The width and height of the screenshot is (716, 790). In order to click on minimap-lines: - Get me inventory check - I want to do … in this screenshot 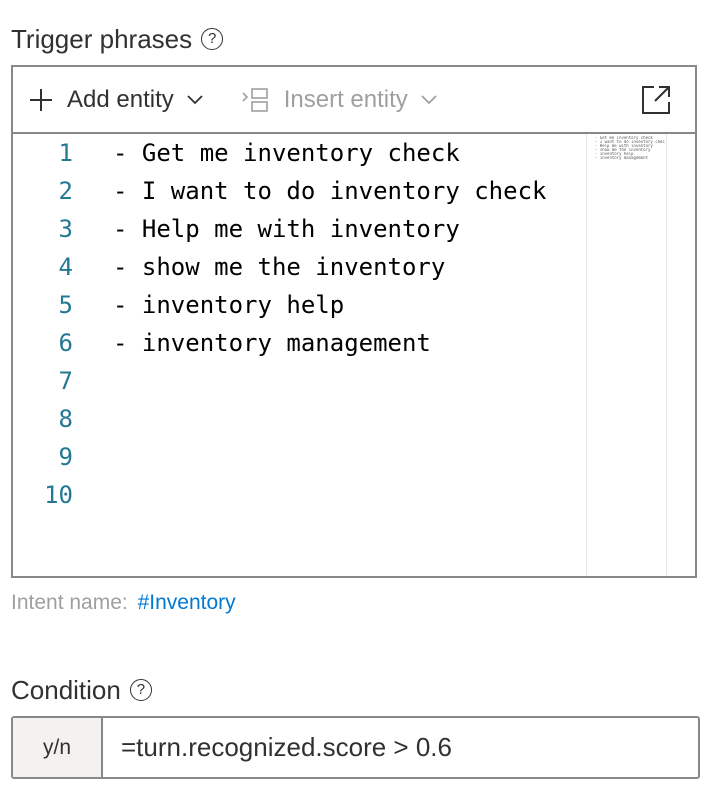, I will do `click(630, 148)`.